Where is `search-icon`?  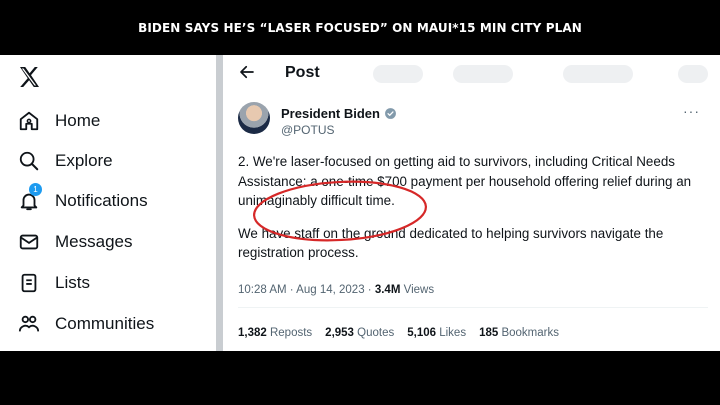 search-icon is located at coordinates (29, 161).